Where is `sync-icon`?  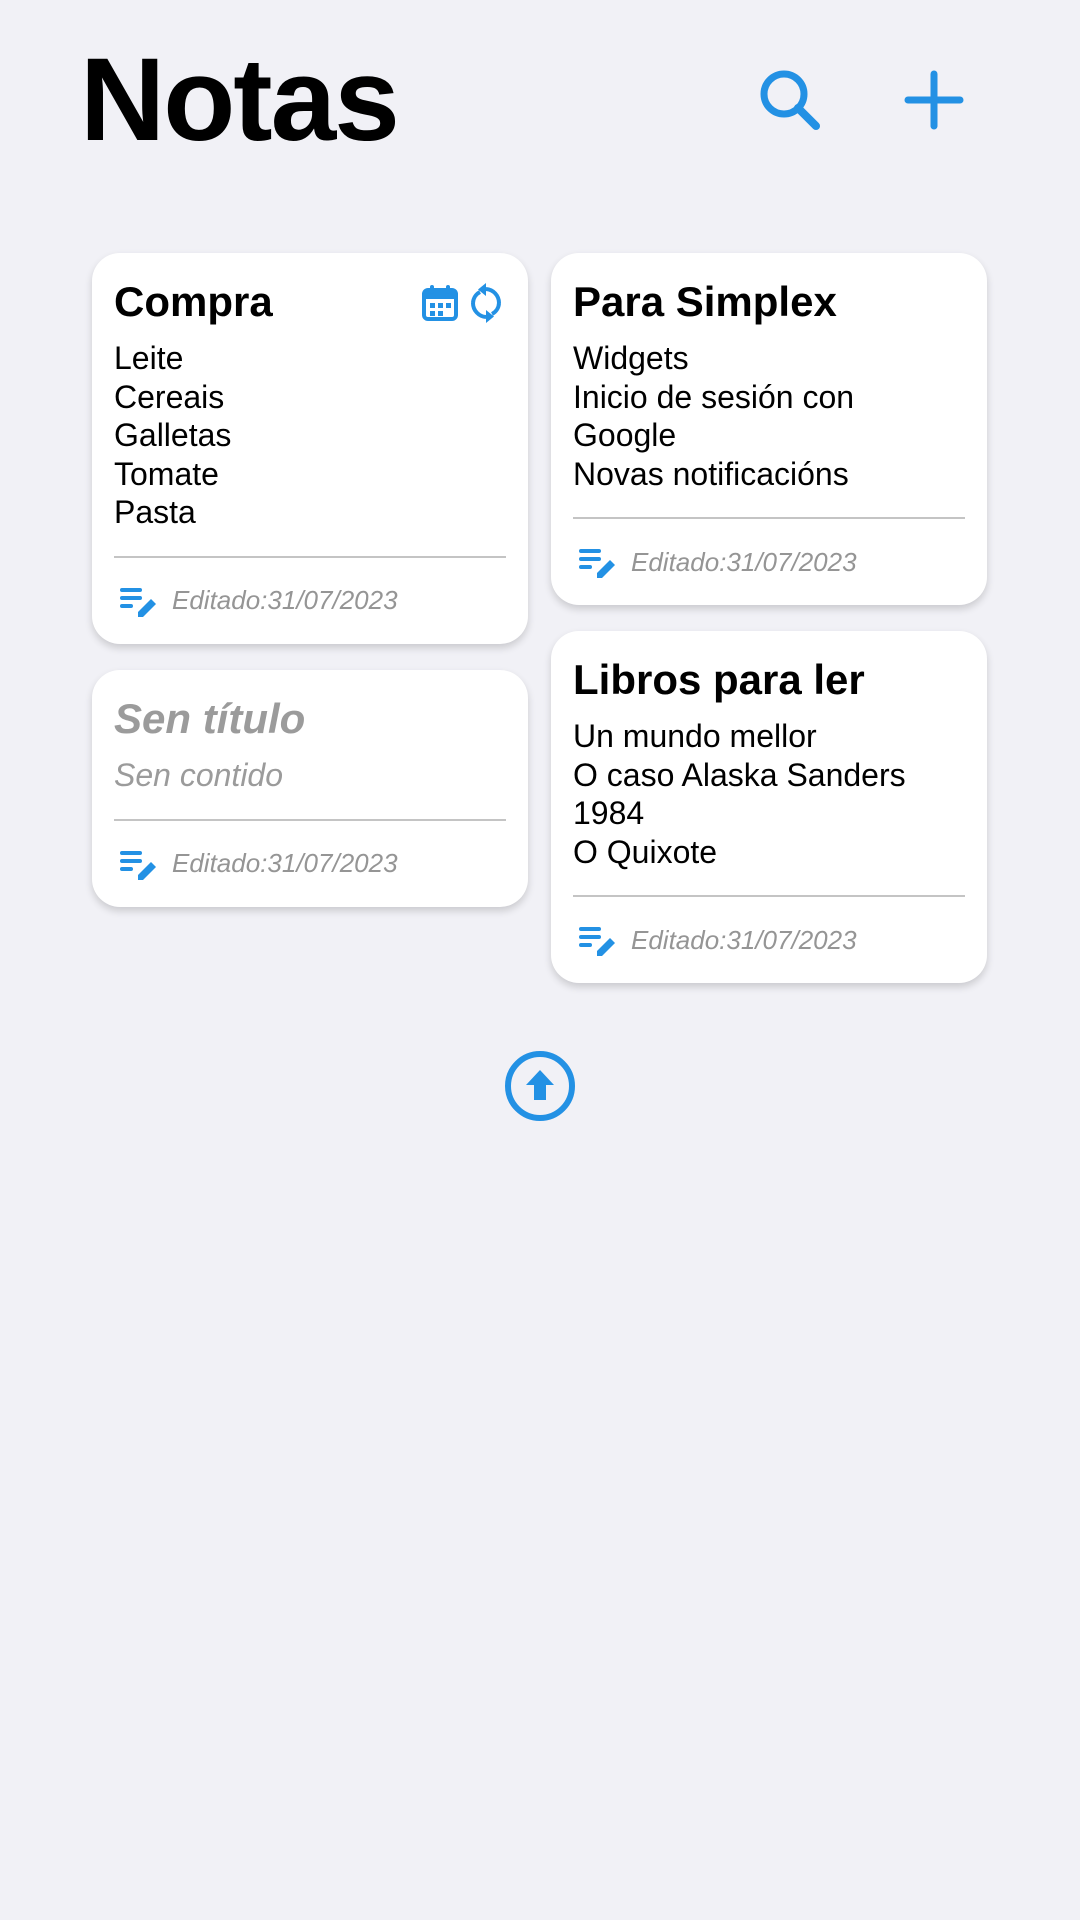 sync-icon is located at coordinates (486, 303).